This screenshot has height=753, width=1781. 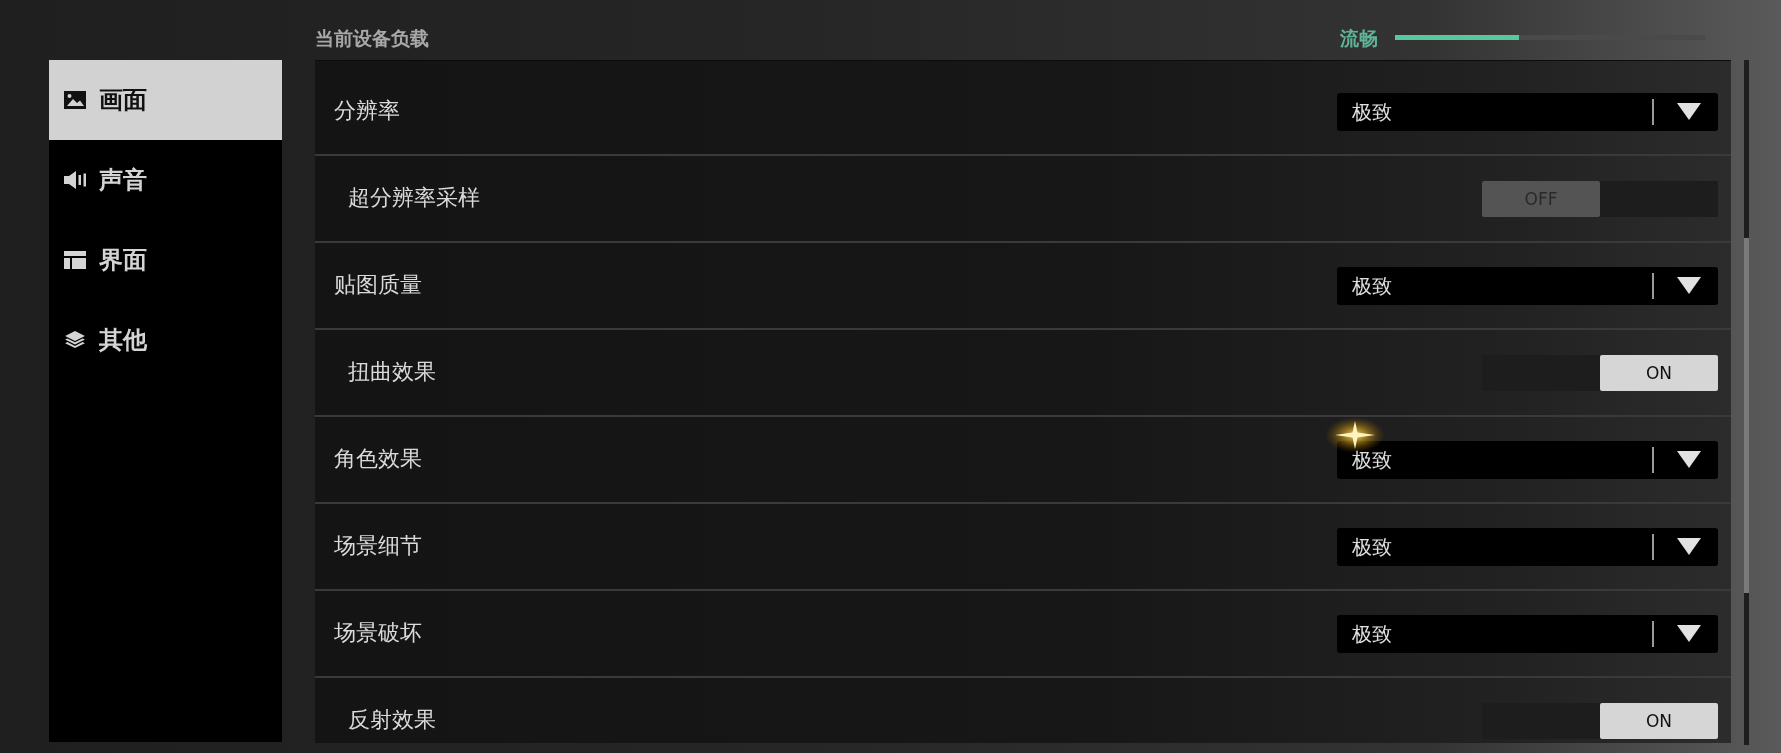 What do you see at coordinates (165, 340) in the screenshot?
I see `sidebar-tab: 其他` at bounding box center [165, 340].